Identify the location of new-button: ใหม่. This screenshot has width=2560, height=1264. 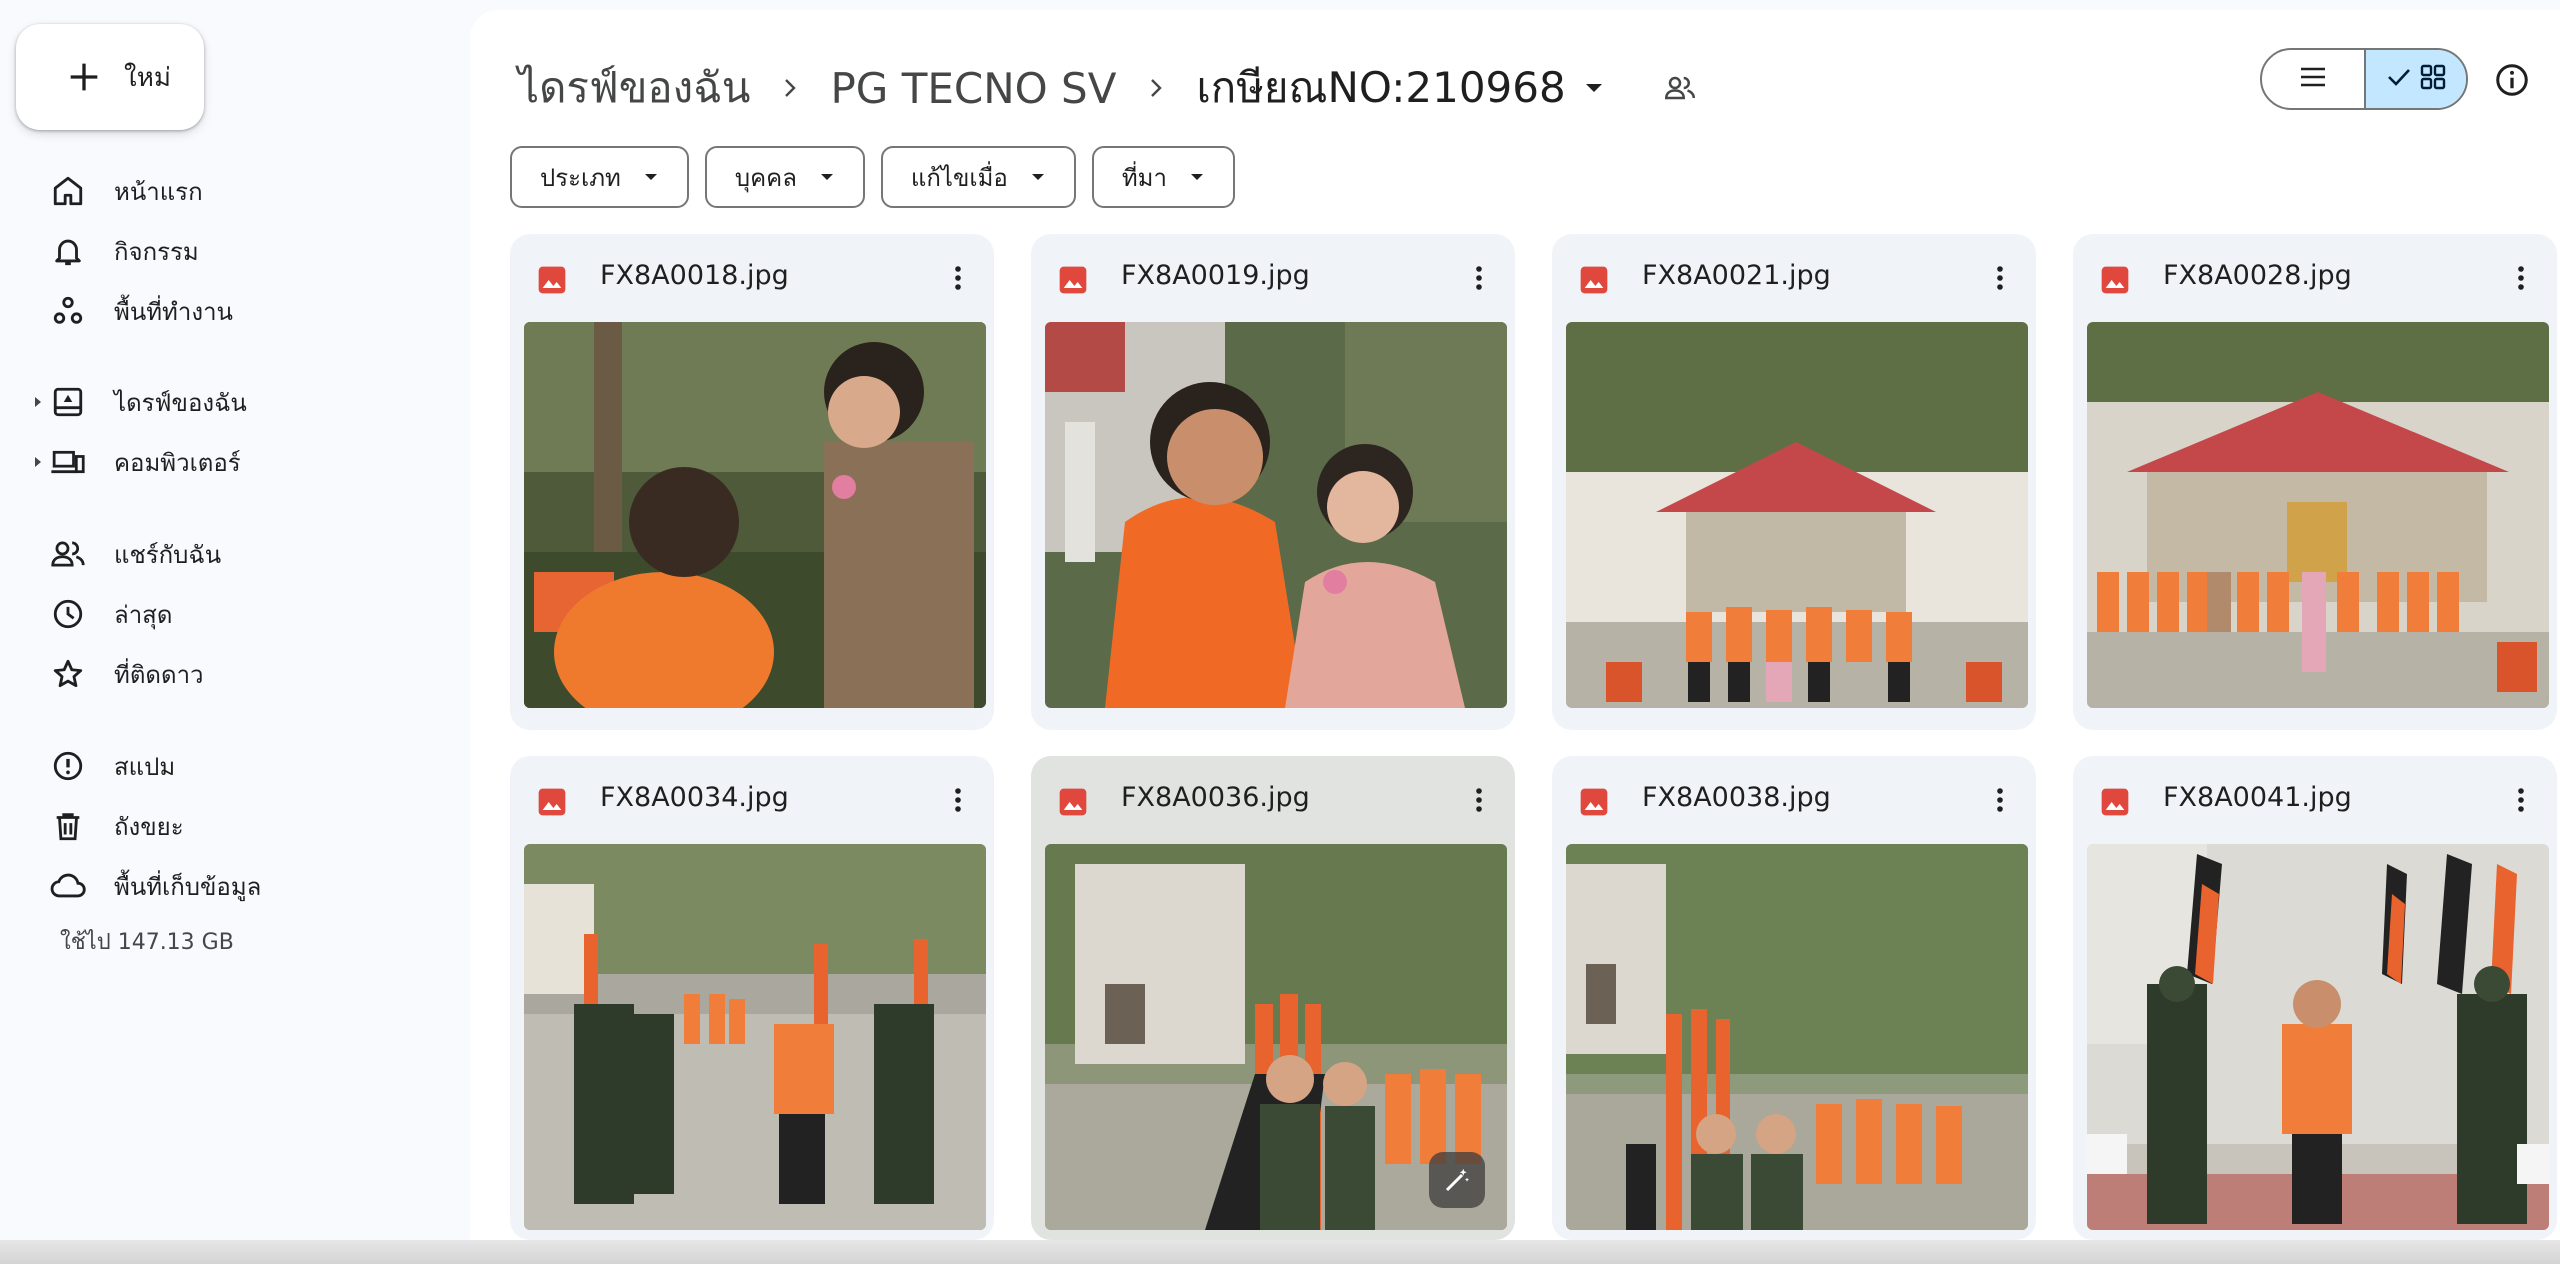
(110, 77).